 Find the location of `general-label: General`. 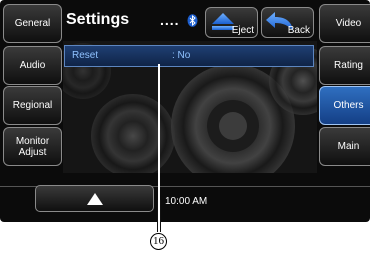

general-label: General is located at coordinates (32, 23).